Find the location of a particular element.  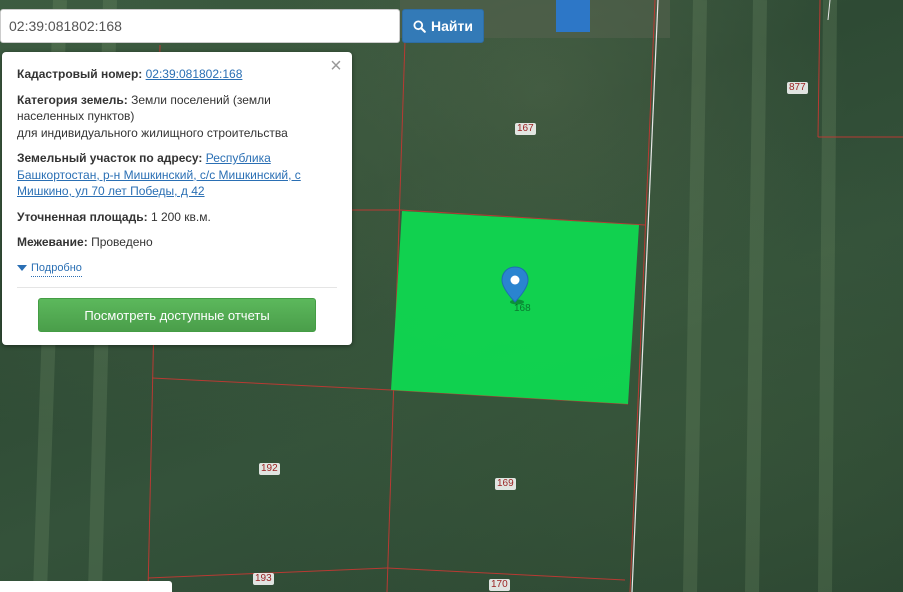

caret-down-icon is located at coordinates (22, 268).